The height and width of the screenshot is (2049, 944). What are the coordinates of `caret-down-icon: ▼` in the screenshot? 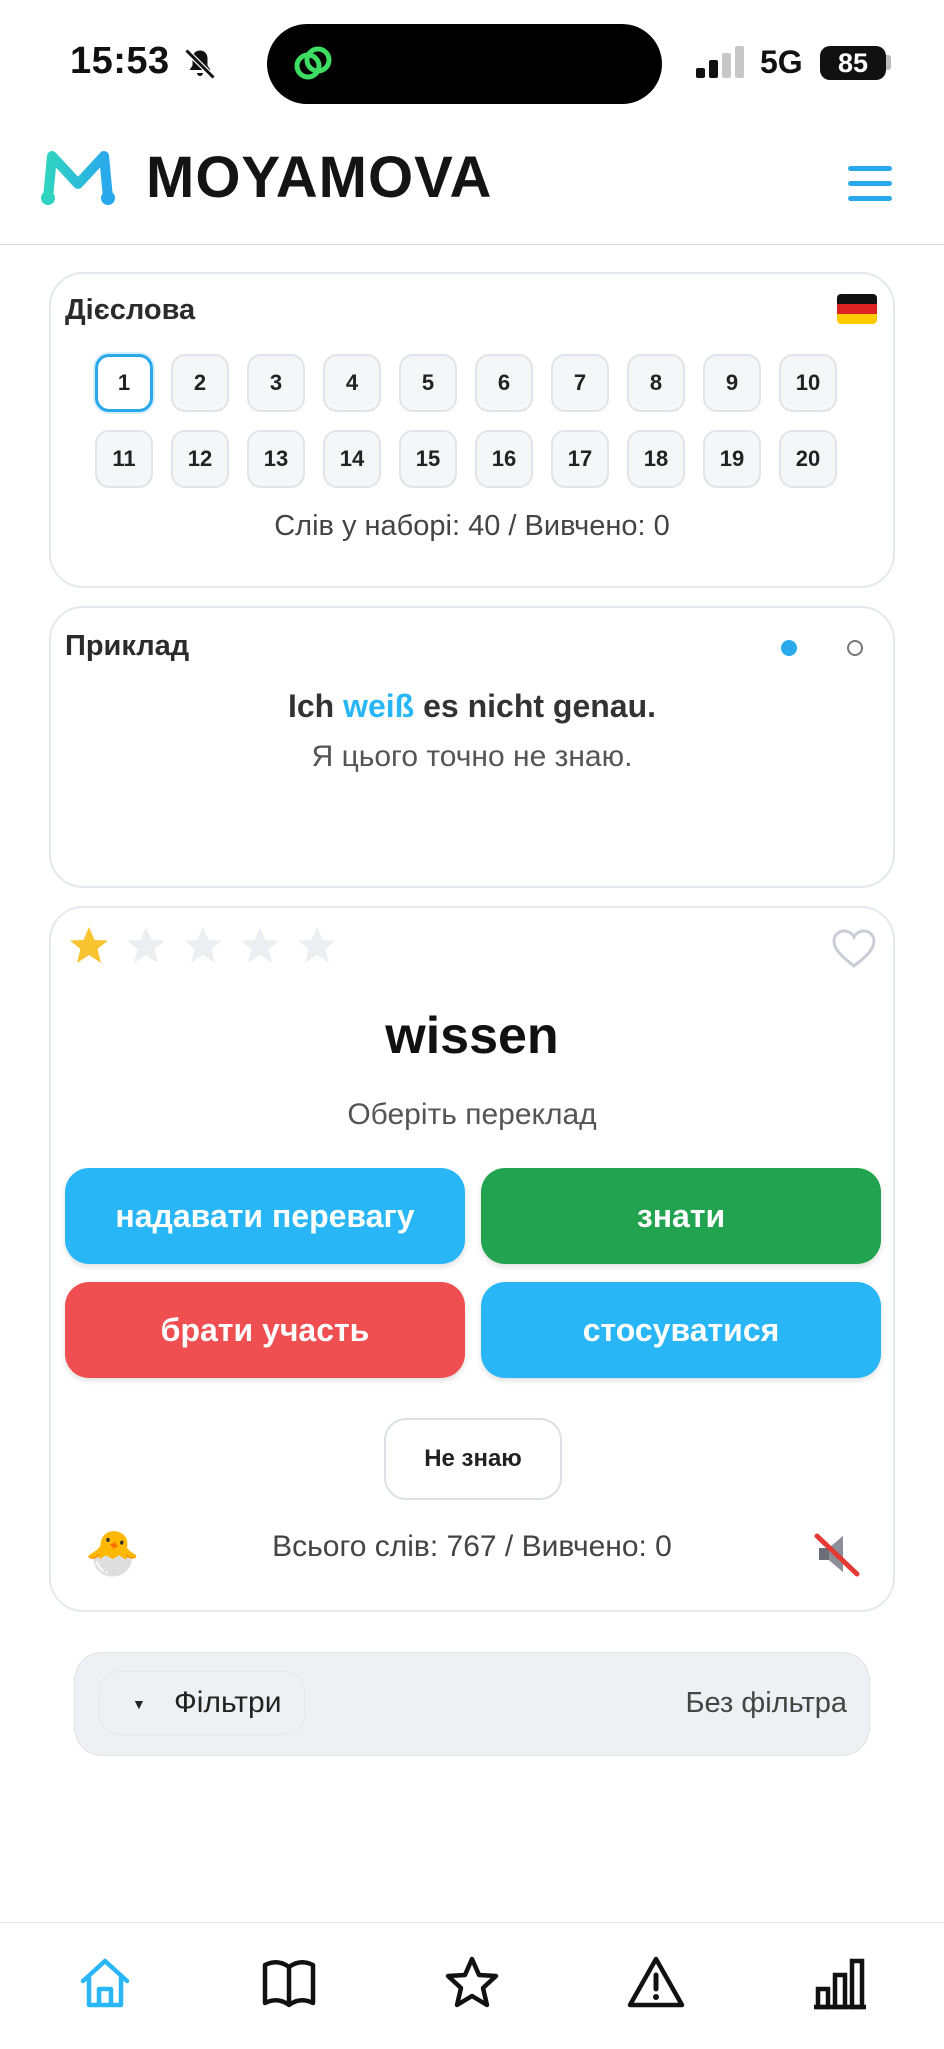 It's located at (139, 1704).